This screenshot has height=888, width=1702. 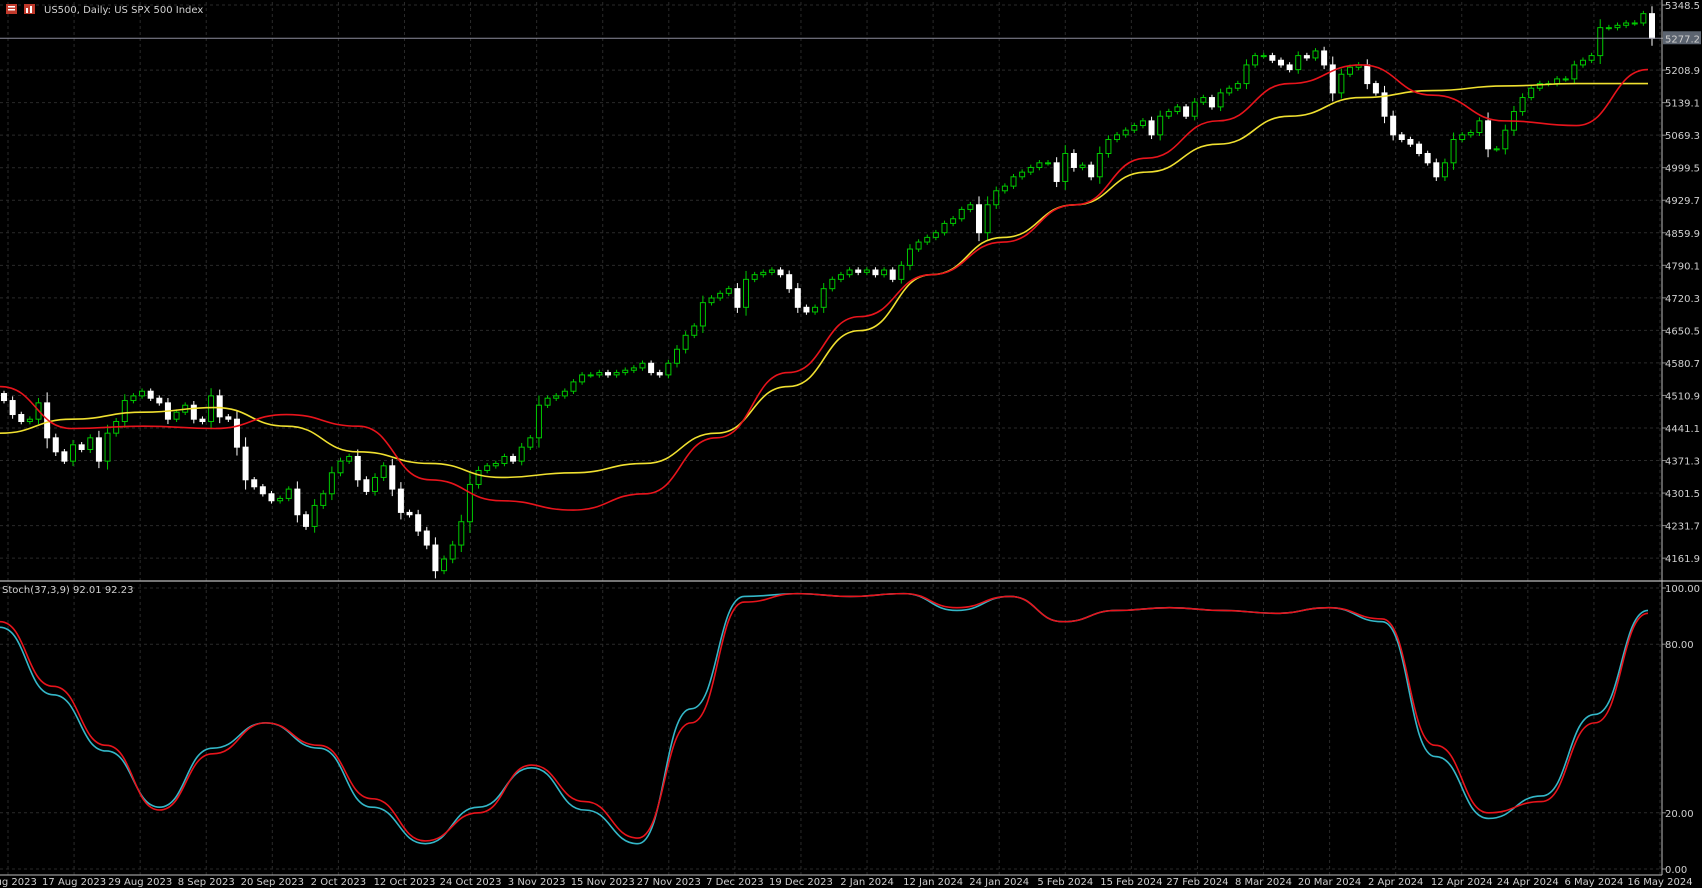 What do you see at coordinates (1682, 559) in the screenshot?
I see `y-tick-label: 4161.9` at bounding box center [1682, 559].